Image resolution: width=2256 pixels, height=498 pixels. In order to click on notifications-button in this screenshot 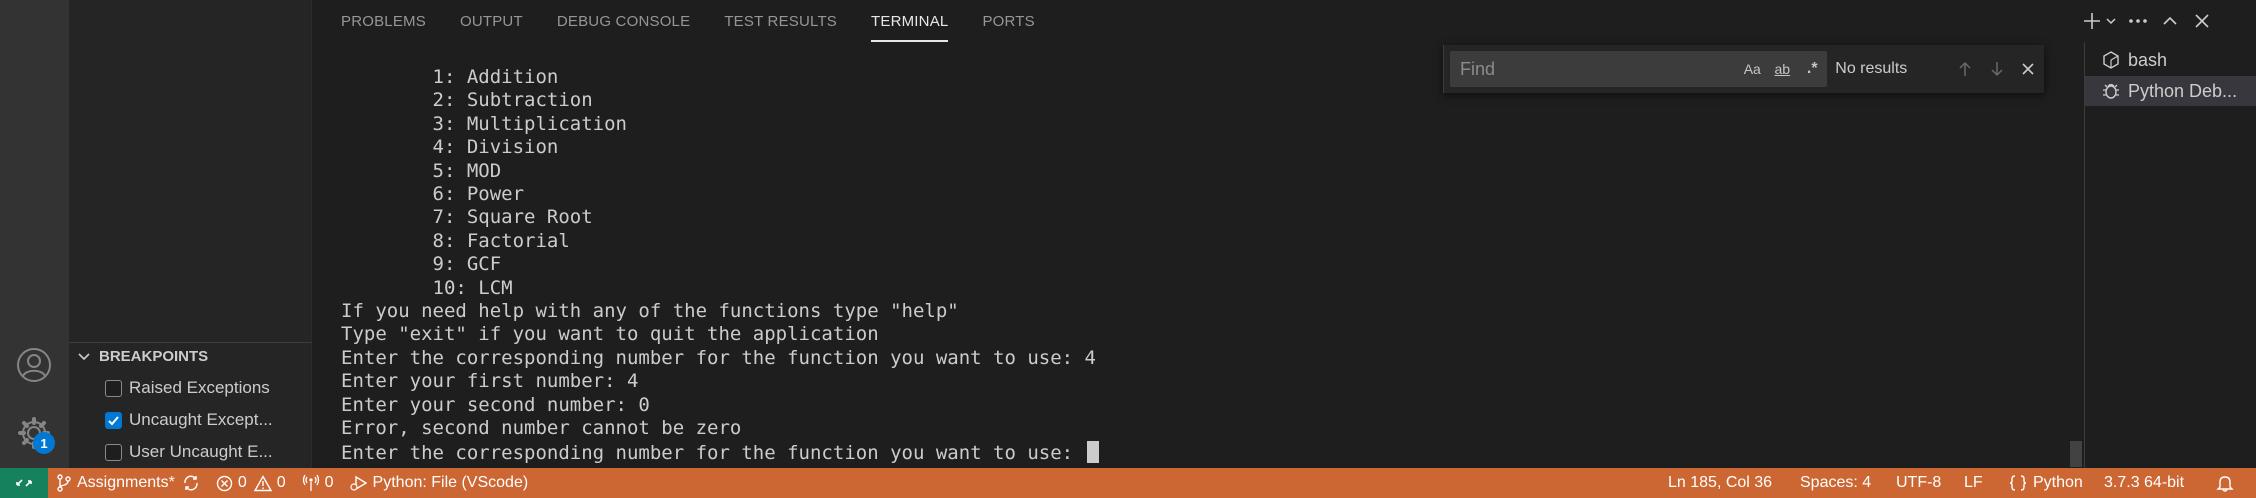, I will do `click(2225, 483)`.